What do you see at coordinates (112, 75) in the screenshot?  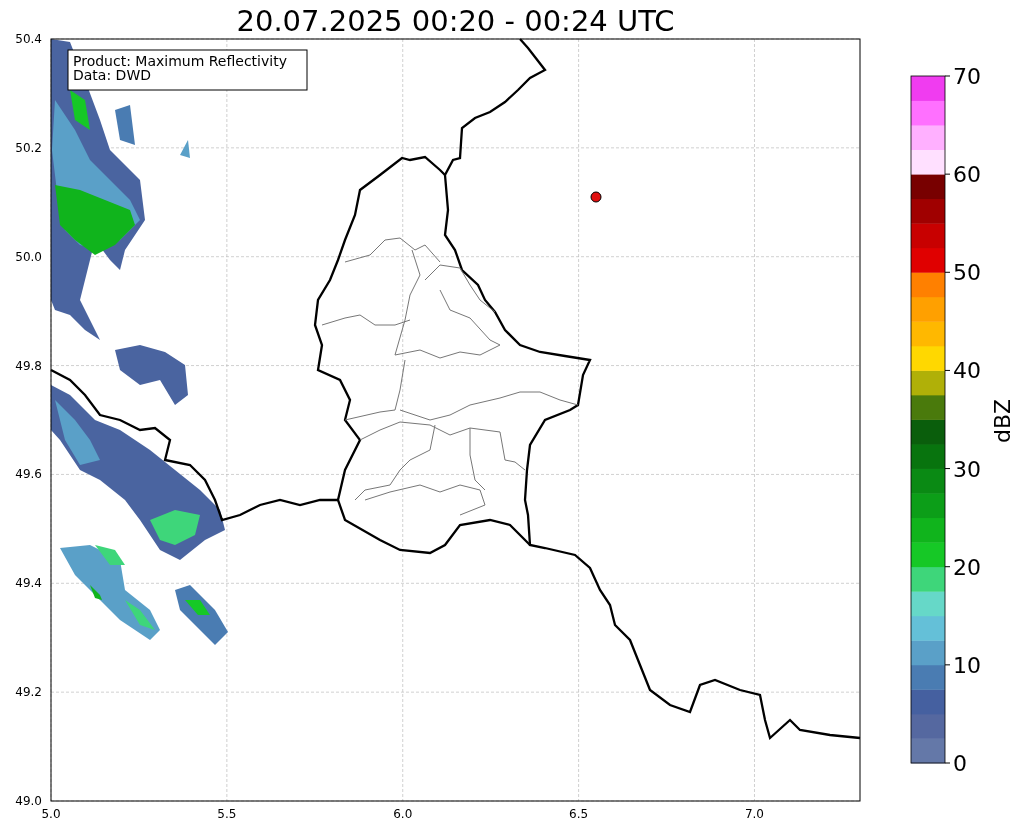 I see `legend-text: Data: DWD` at bounding box center [112, 75].